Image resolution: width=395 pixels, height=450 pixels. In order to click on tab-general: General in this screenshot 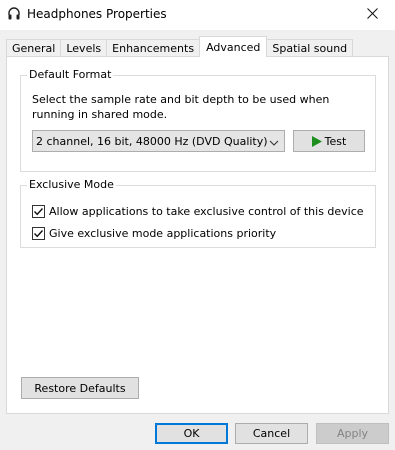, I will do `click(34, 48)`.